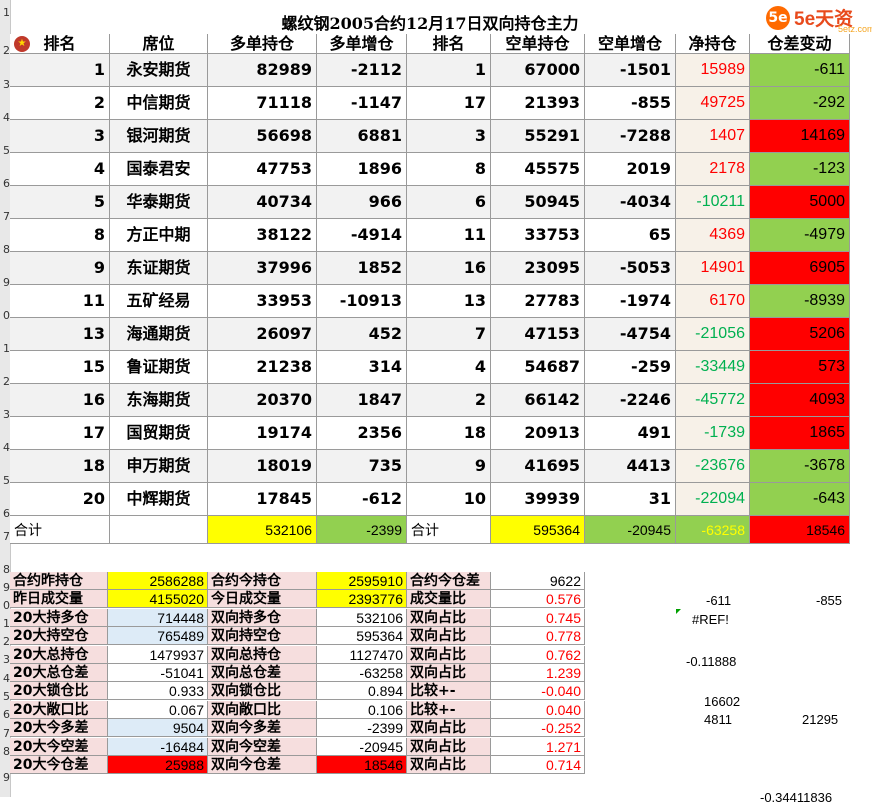  Describe the element at coordinates (262, 617) in the screenshot. I see `stat-label-bidirectional: 双向持多仓` at that location.